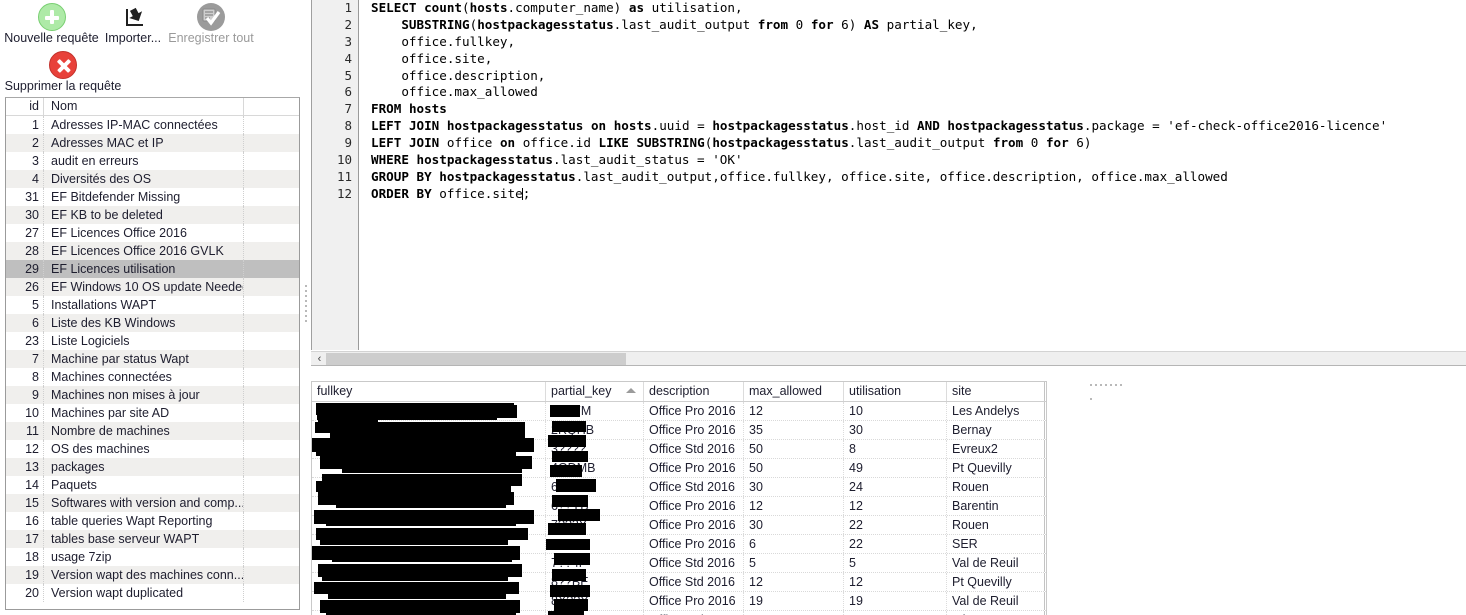 This screenshot has width=1466, height=615. What do you see at coordinates (152, 215) in the screenshot?
I see `query-list-row: 30 EF KB to be deleted` at bounding box center [152, 215].